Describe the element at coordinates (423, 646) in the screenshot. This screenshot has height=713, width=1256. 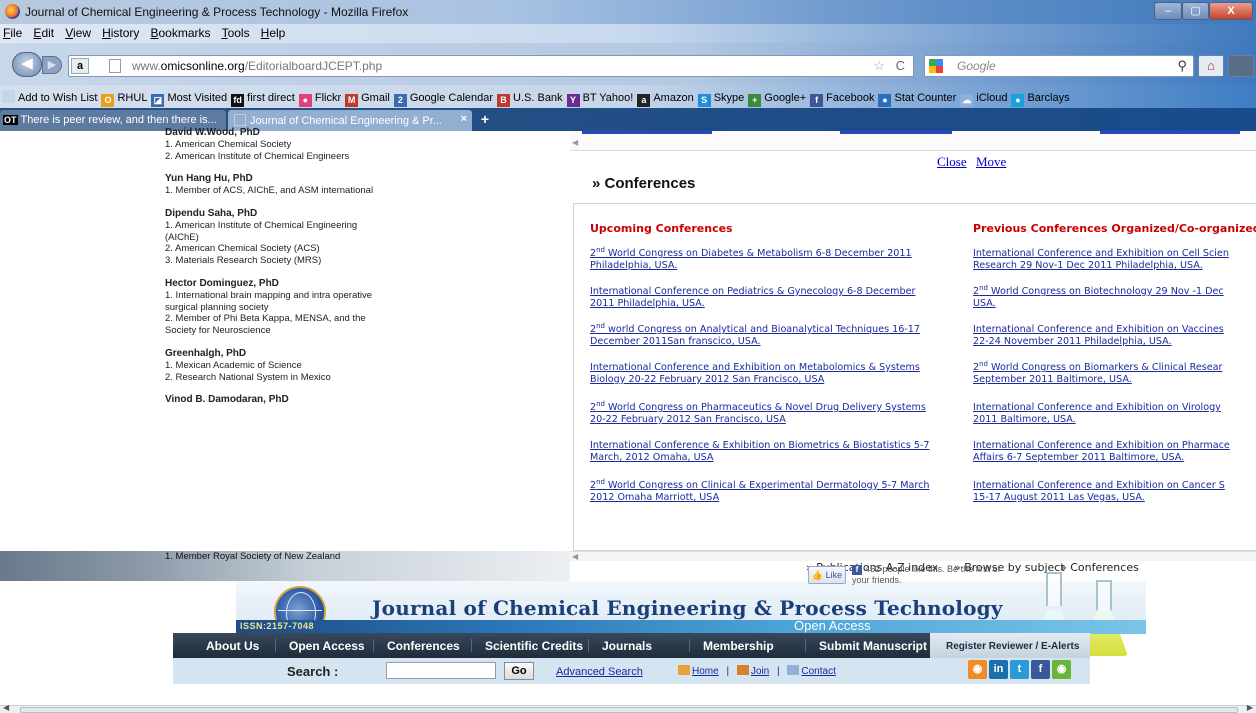
I see `nav-item-conferences: Conferences` at that location.